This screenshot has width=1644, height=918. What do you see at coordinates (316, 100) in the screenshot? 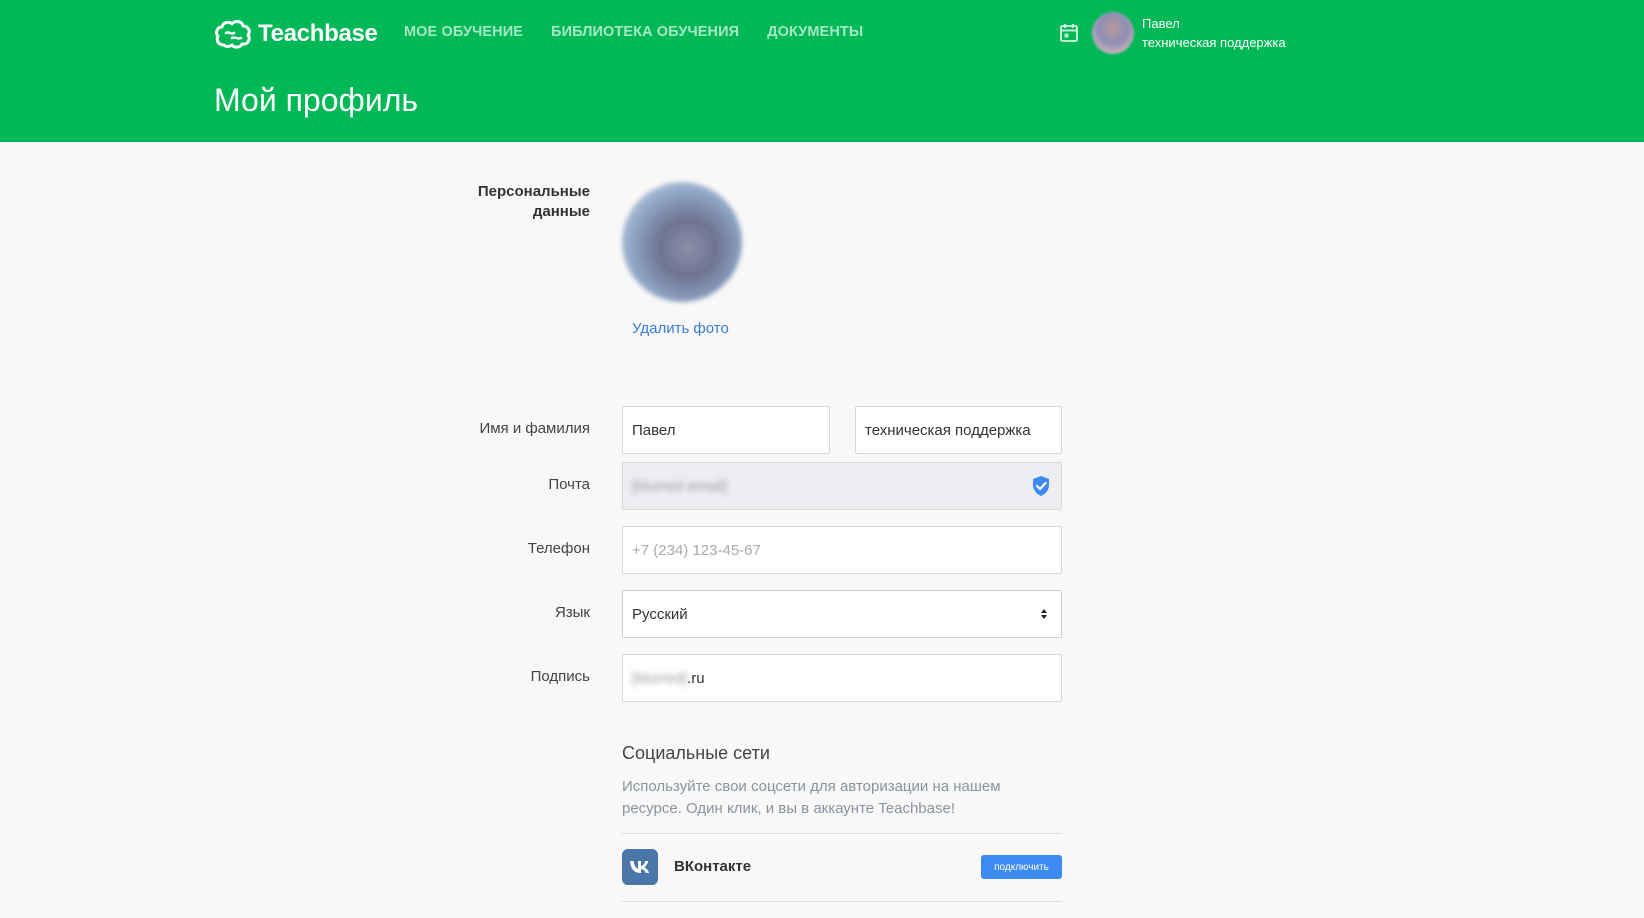
I see `page-title: Мой профиль` at bounding box center [316, 100].